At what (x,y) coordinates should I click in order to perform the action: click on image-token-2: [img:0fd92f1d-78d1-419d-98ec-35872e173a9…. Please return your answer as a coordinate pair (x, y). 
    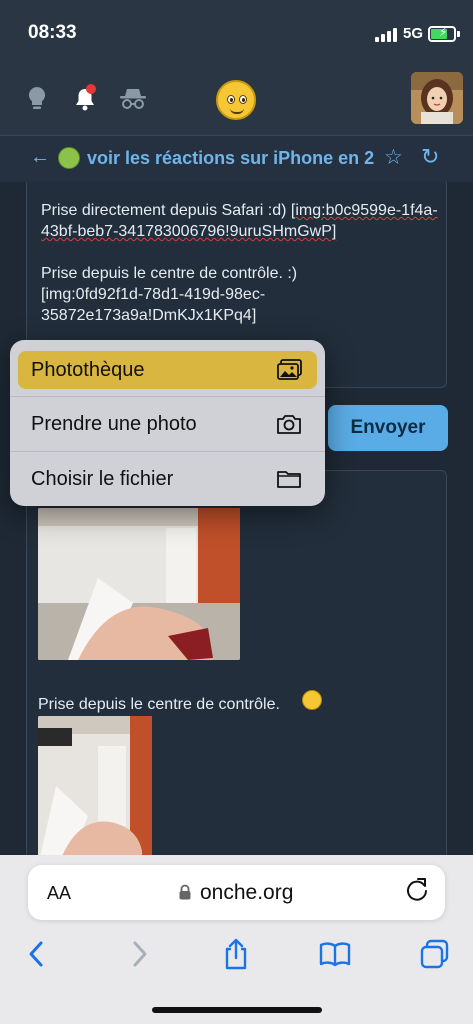
    Looking at the image, I should click on (153, 305).